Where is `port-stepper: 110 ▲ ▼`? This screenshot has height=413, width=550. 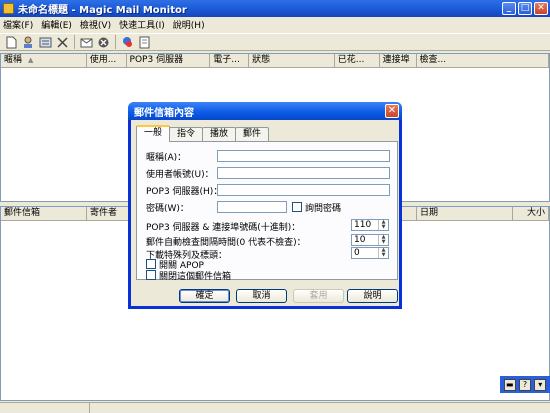
port-stepper: 110 ▲ ▼ is located at coordinates (370, 225).